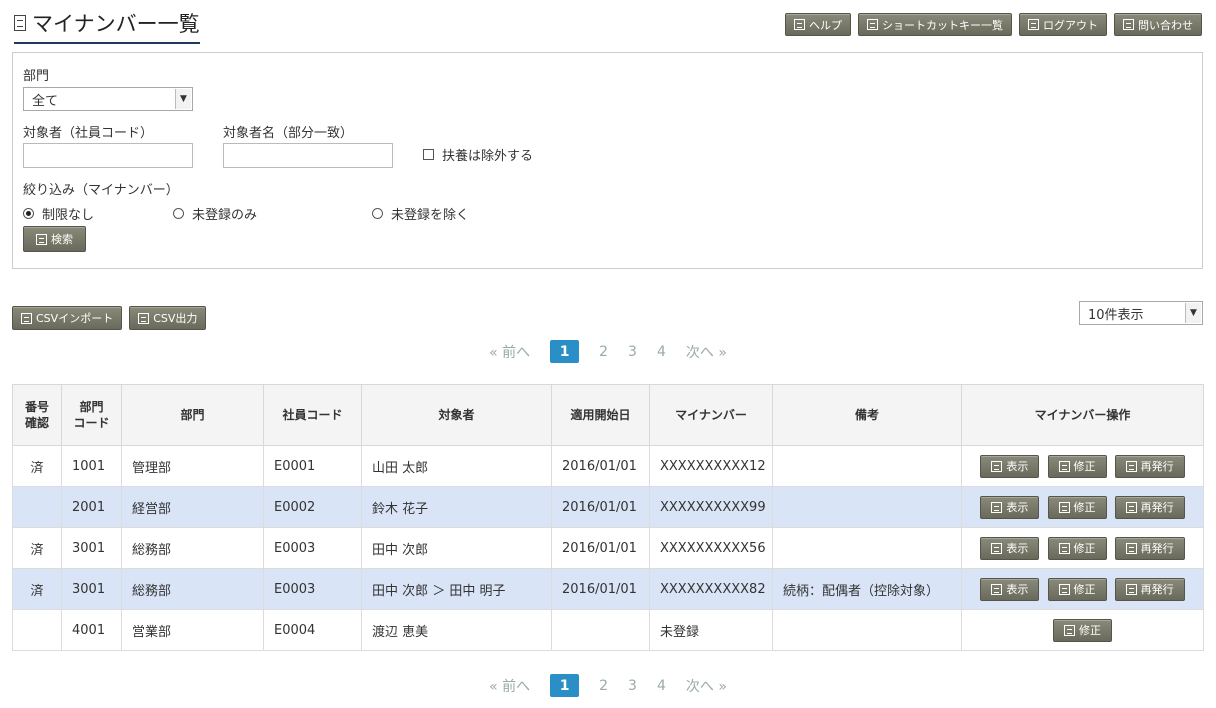 Image resolution: width=1216 pixels, height=708 pixels. What do you see at coordinates (818, 24) in the screenshot?
I see `help-button: ヘルプ` at bounding box center [818, 24].